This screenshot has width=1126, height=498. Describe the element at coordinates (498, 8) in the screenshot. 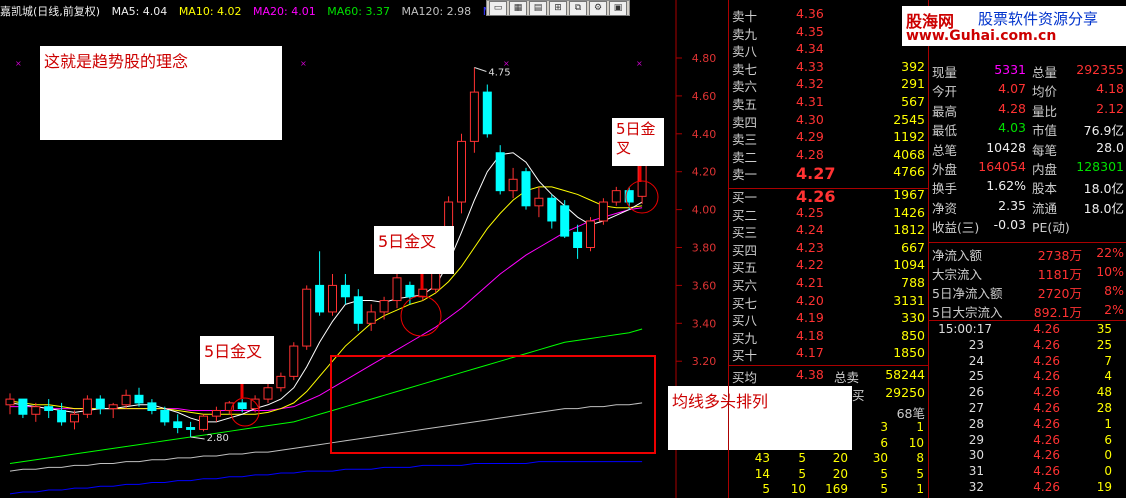

I see `window-icon: ▭` at that location.